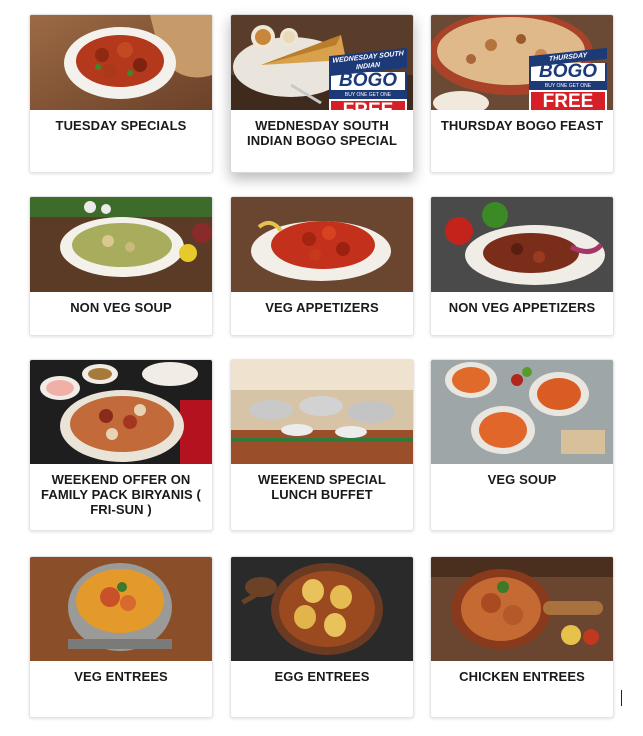 This screenshot has height=736, width=643. I want to click on menu-card-weekend-lunch-buffet: WEEKEND SPECIAL LUNCH BUFFET, so click(322, 445).